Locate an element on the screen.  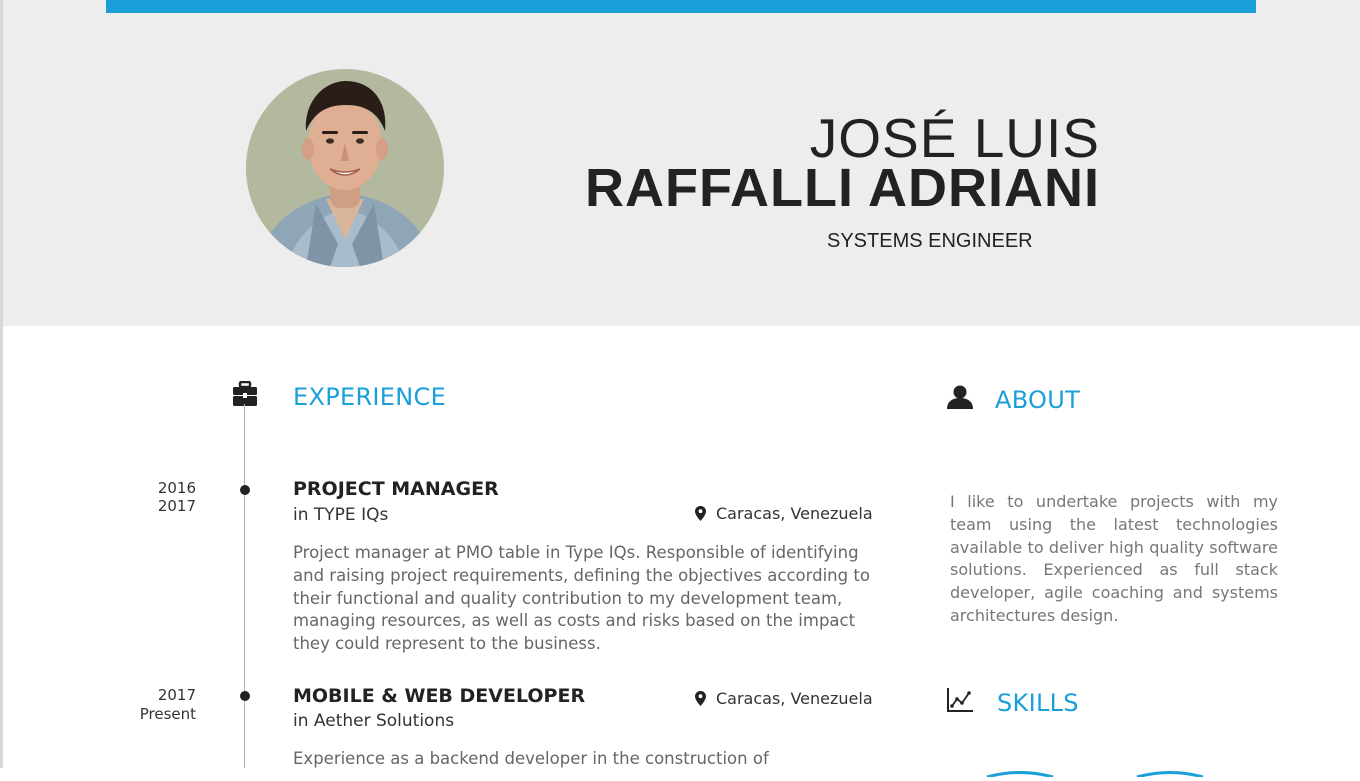
avatar is located at coordinates (345, 168).